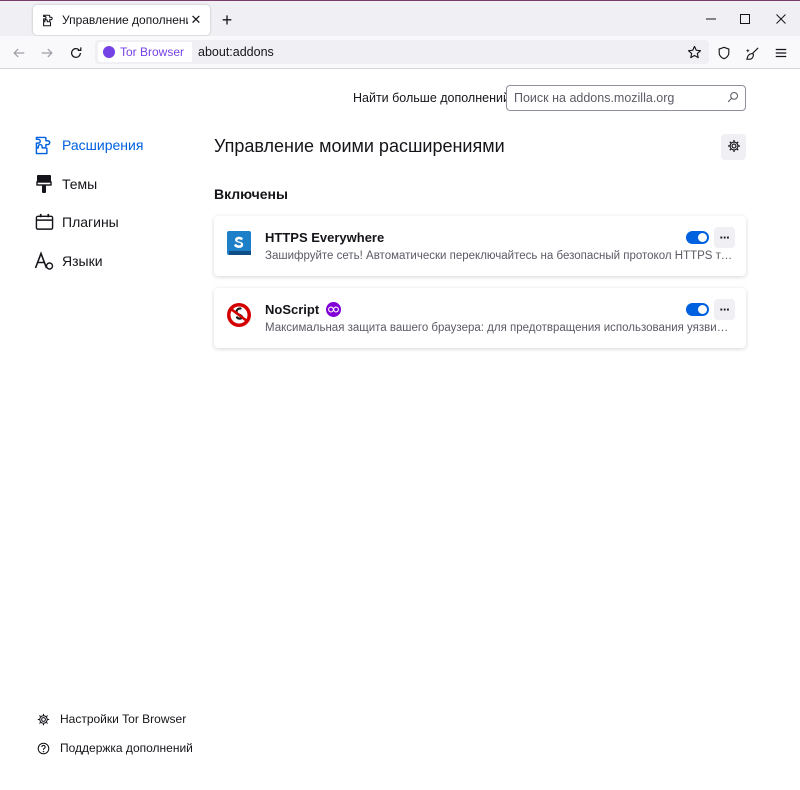 The image size is (800, 790). Describe the element at coordinates (152, 52) in the screenshot. I see `identity-label: Tor Browser` at that location.